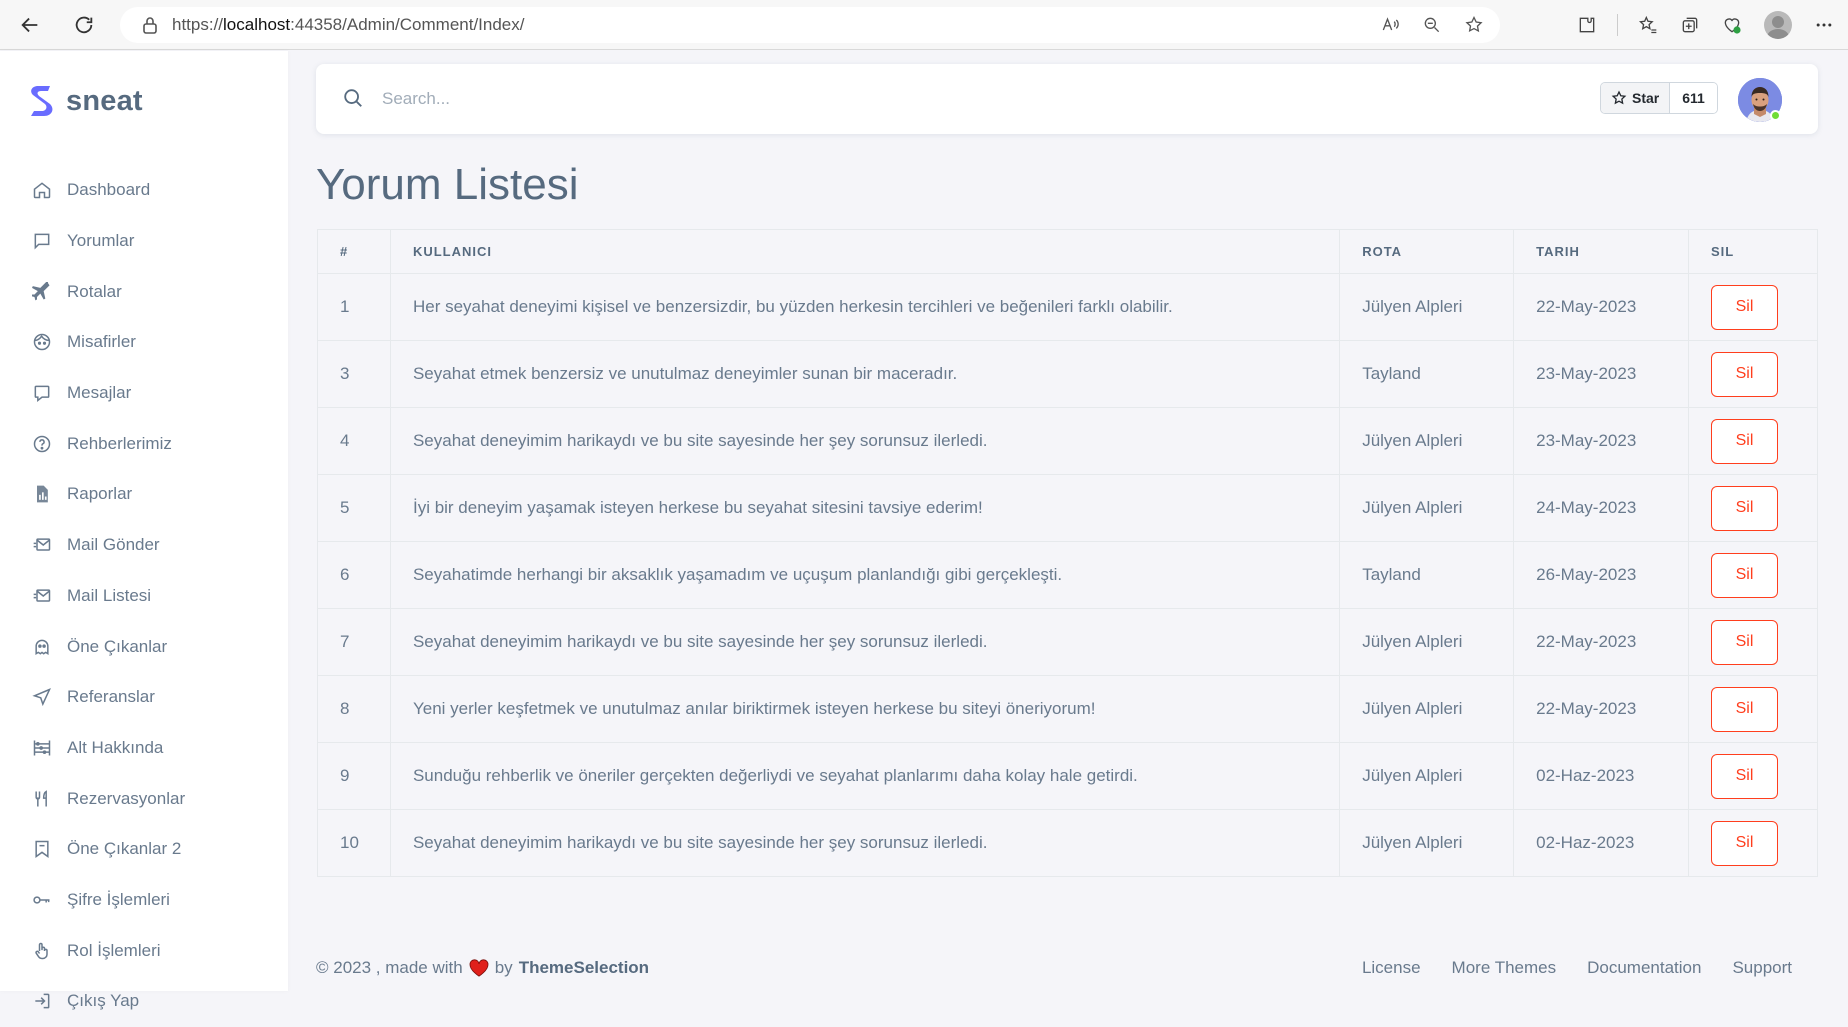 The image size is (1848, 1027). What do you see at coordinates (503, 967) in the screenshot?
I see `footer-by: by` at bounding box center [503, 967].